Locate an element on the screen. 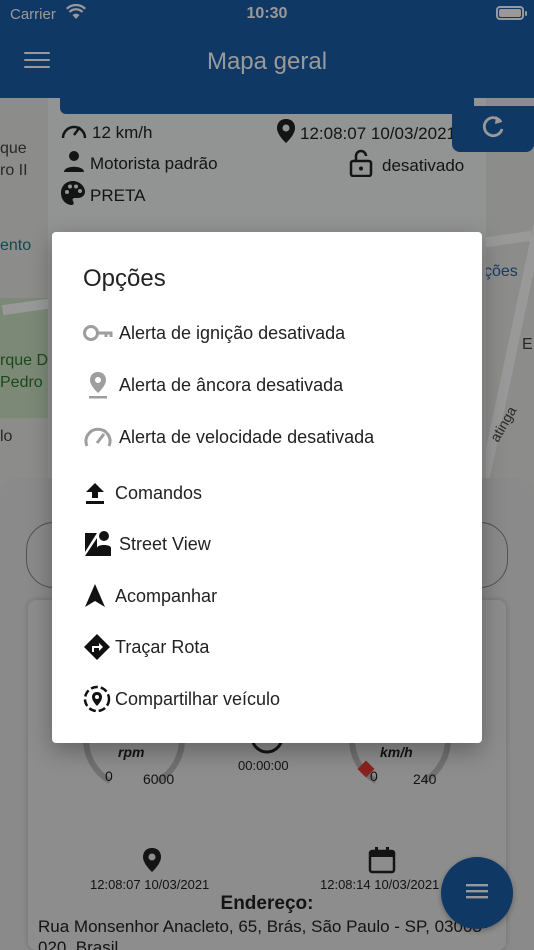 This screenshot has height=950, width=534. option-street-view: Street View is located at coordinates (147, 544).